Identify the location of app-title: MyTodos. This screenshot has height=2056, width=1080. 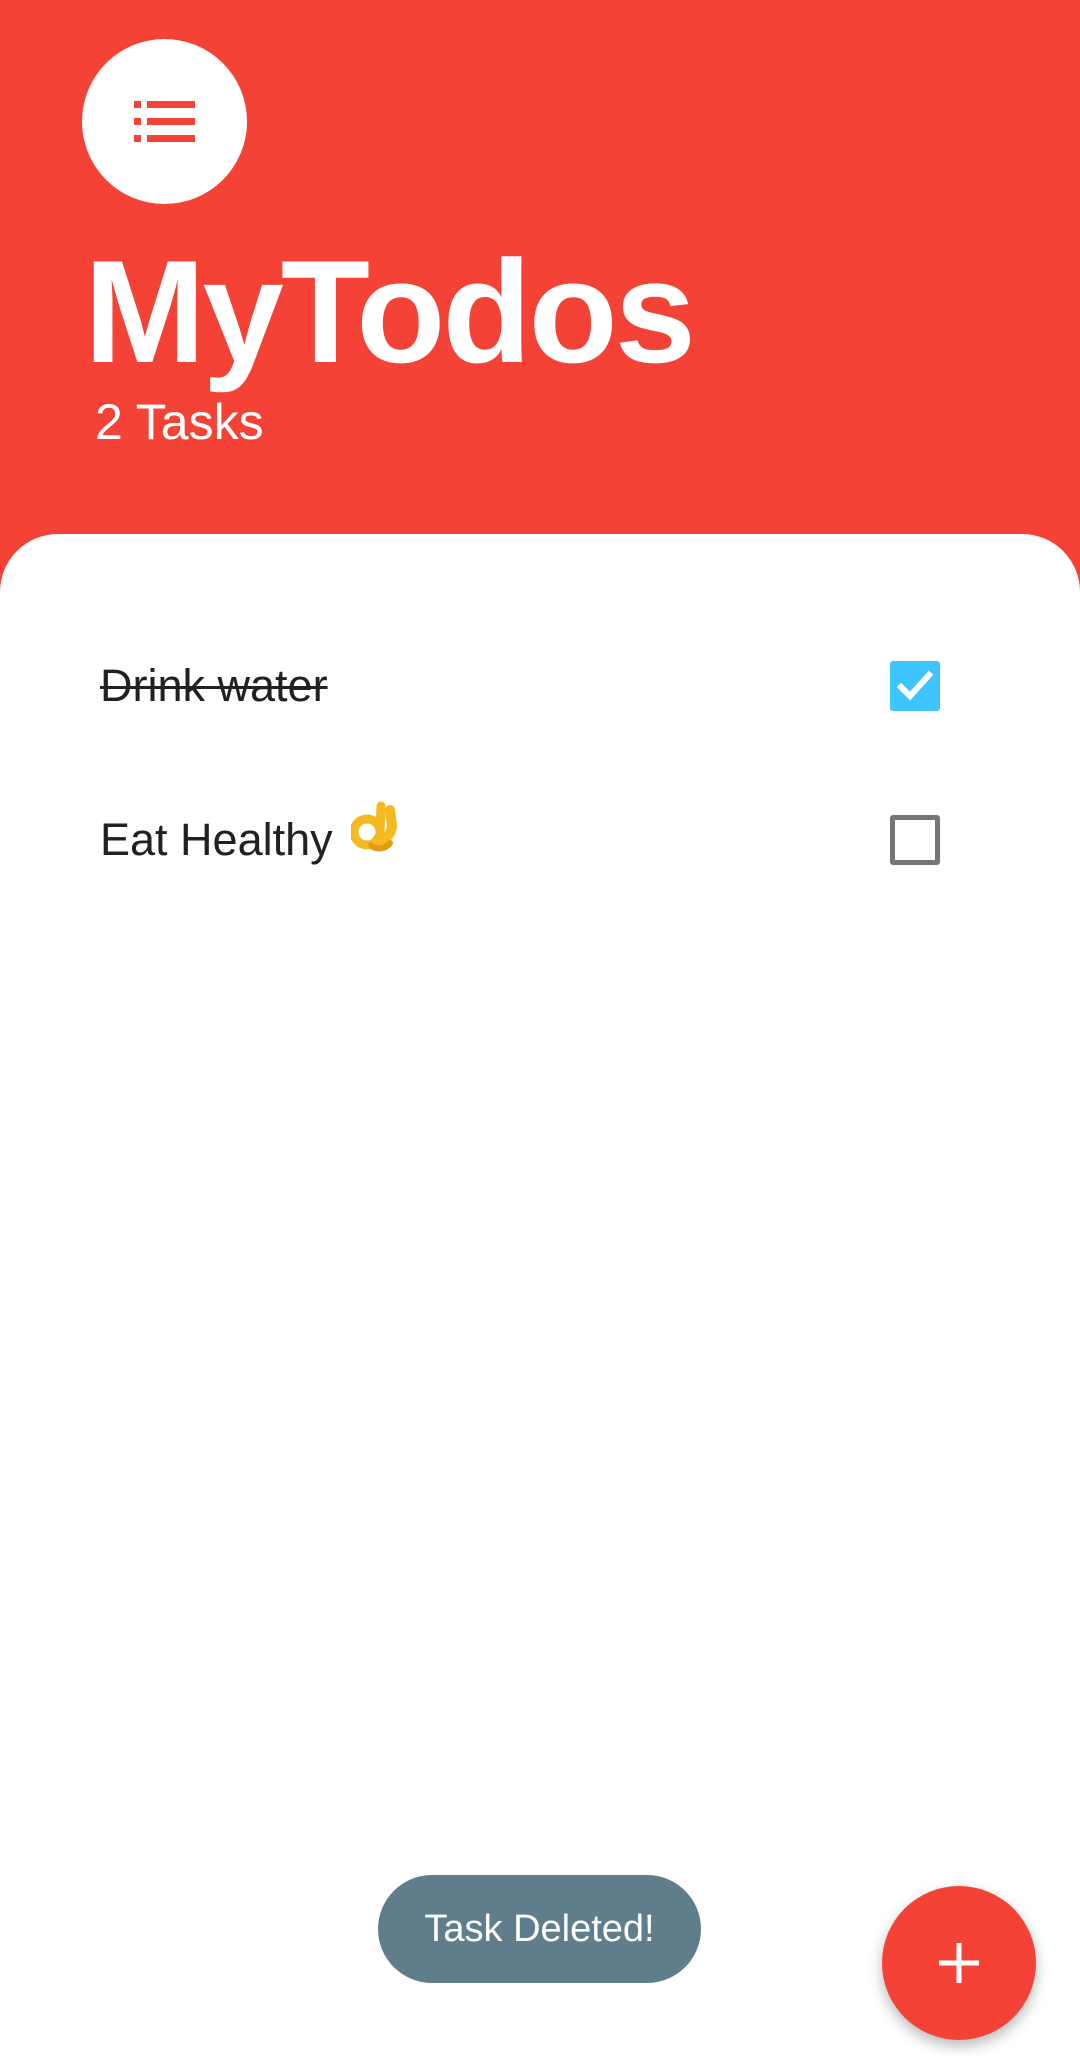
(390, 311).